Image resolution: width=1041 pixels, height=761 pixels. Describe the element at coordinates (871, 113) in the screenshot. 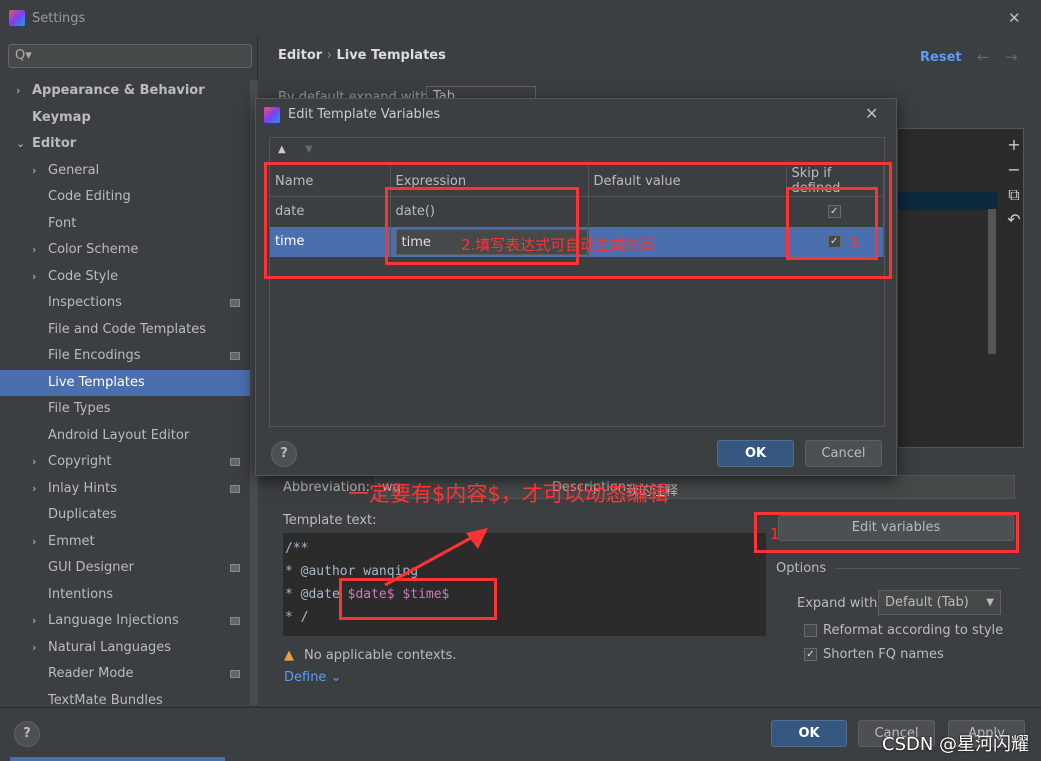

I see `dialog-close-icon: ✕` at that location.